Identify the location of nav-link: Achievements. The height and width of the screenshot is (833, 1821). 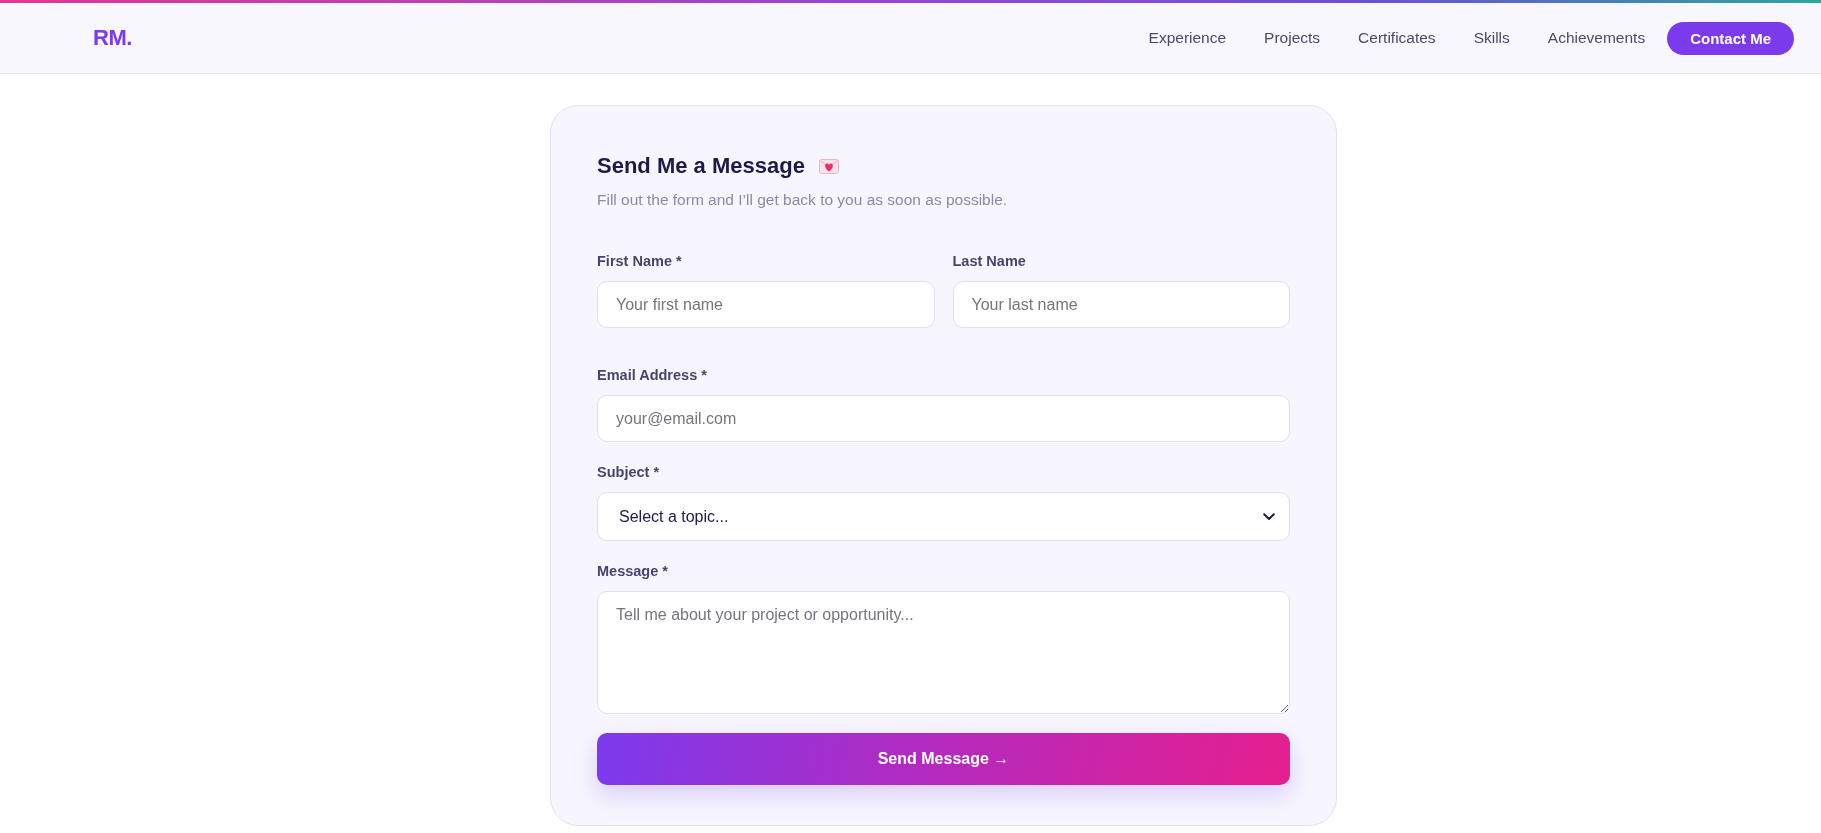
(1596, 38).